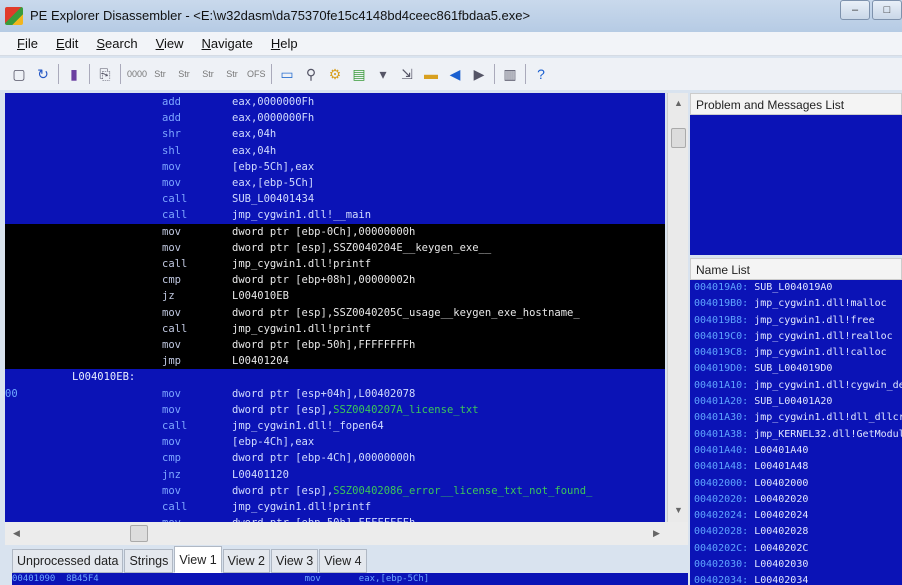 This screenshot has height=585, width=902. Describe the element at coordinates (287, 74) in the screenshot. I see `window-icon: ▭` at that location.